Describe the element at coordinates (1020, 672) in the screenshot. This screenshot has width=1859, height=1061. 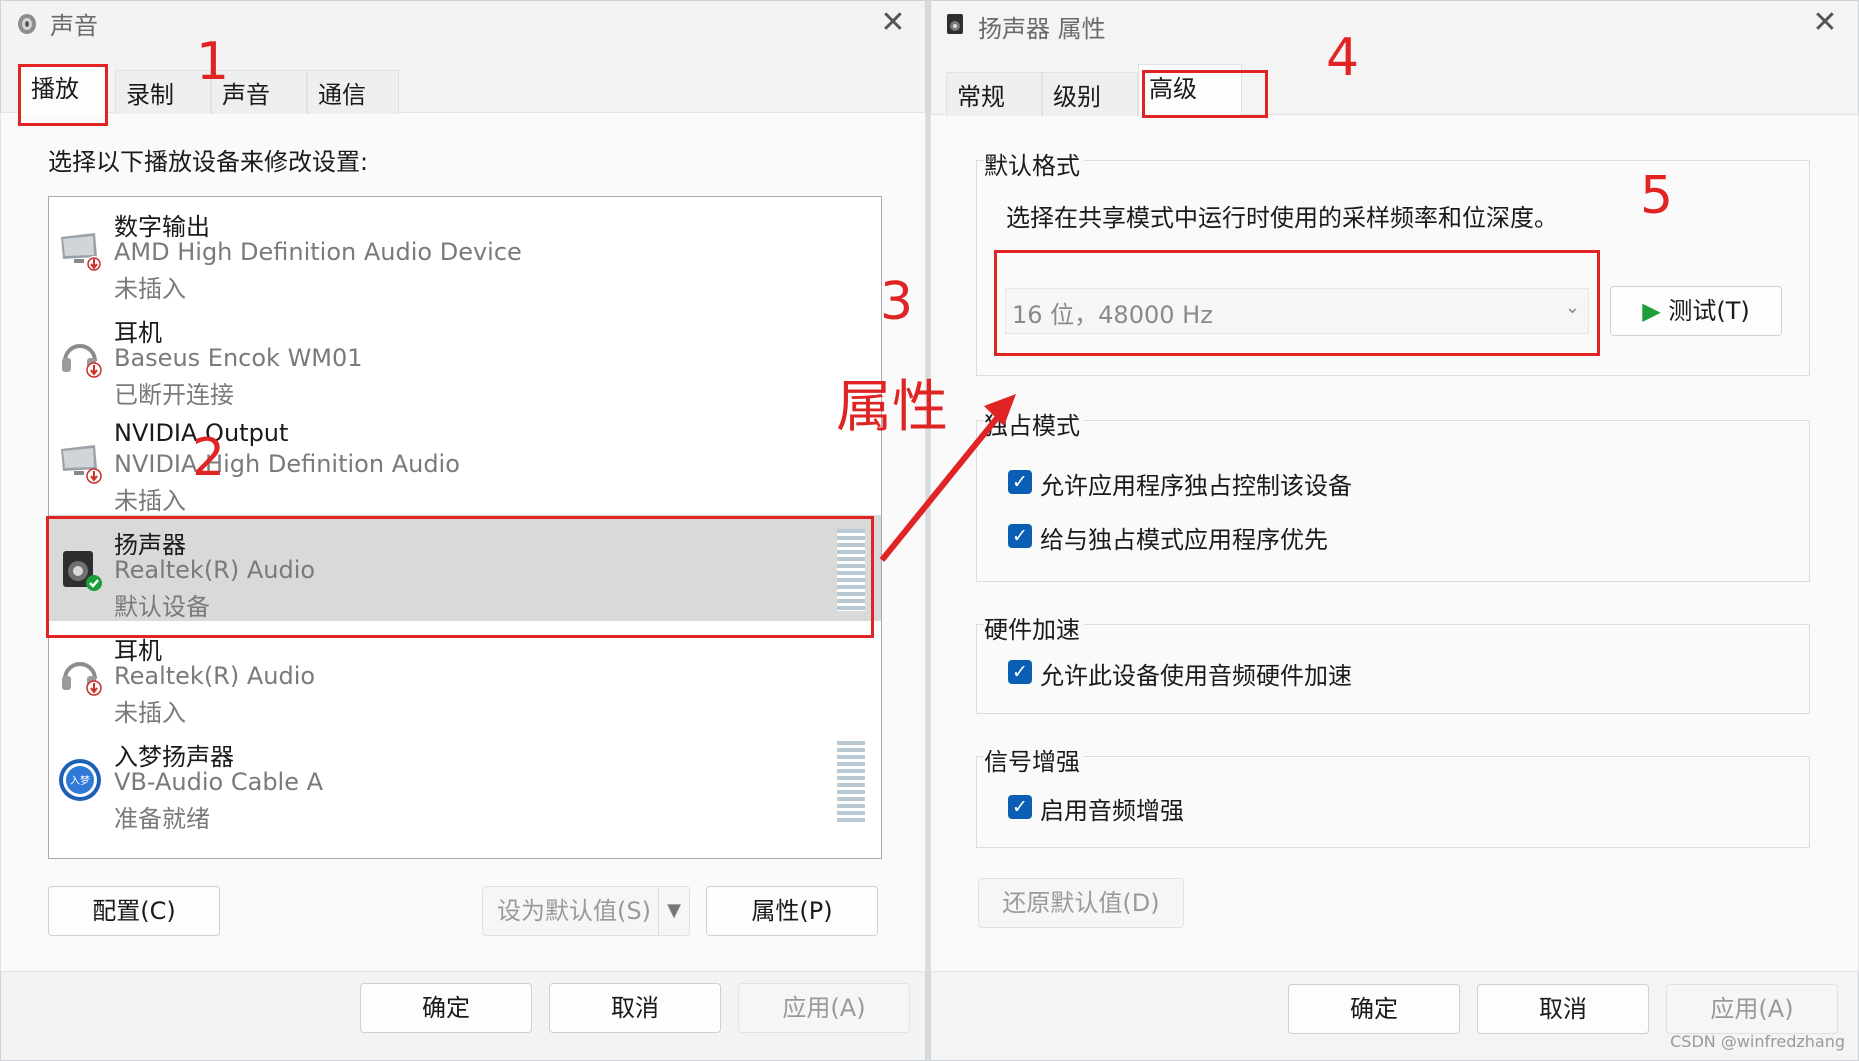
I see `hardware-acceleration-checkbox: ✓` at that location.